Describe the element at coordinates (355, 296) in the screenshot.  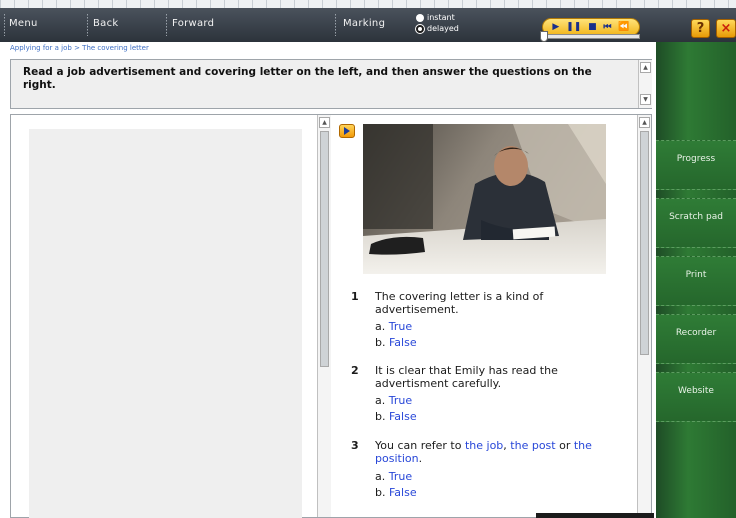
I see `question-number: 1` at that location.